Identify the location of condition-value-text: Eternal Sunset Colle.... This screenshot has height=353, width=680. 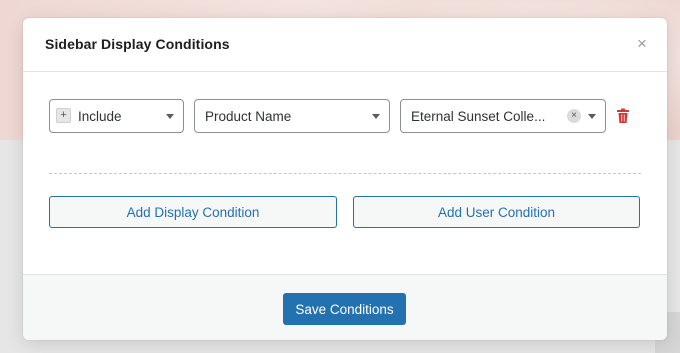
(478, 116).